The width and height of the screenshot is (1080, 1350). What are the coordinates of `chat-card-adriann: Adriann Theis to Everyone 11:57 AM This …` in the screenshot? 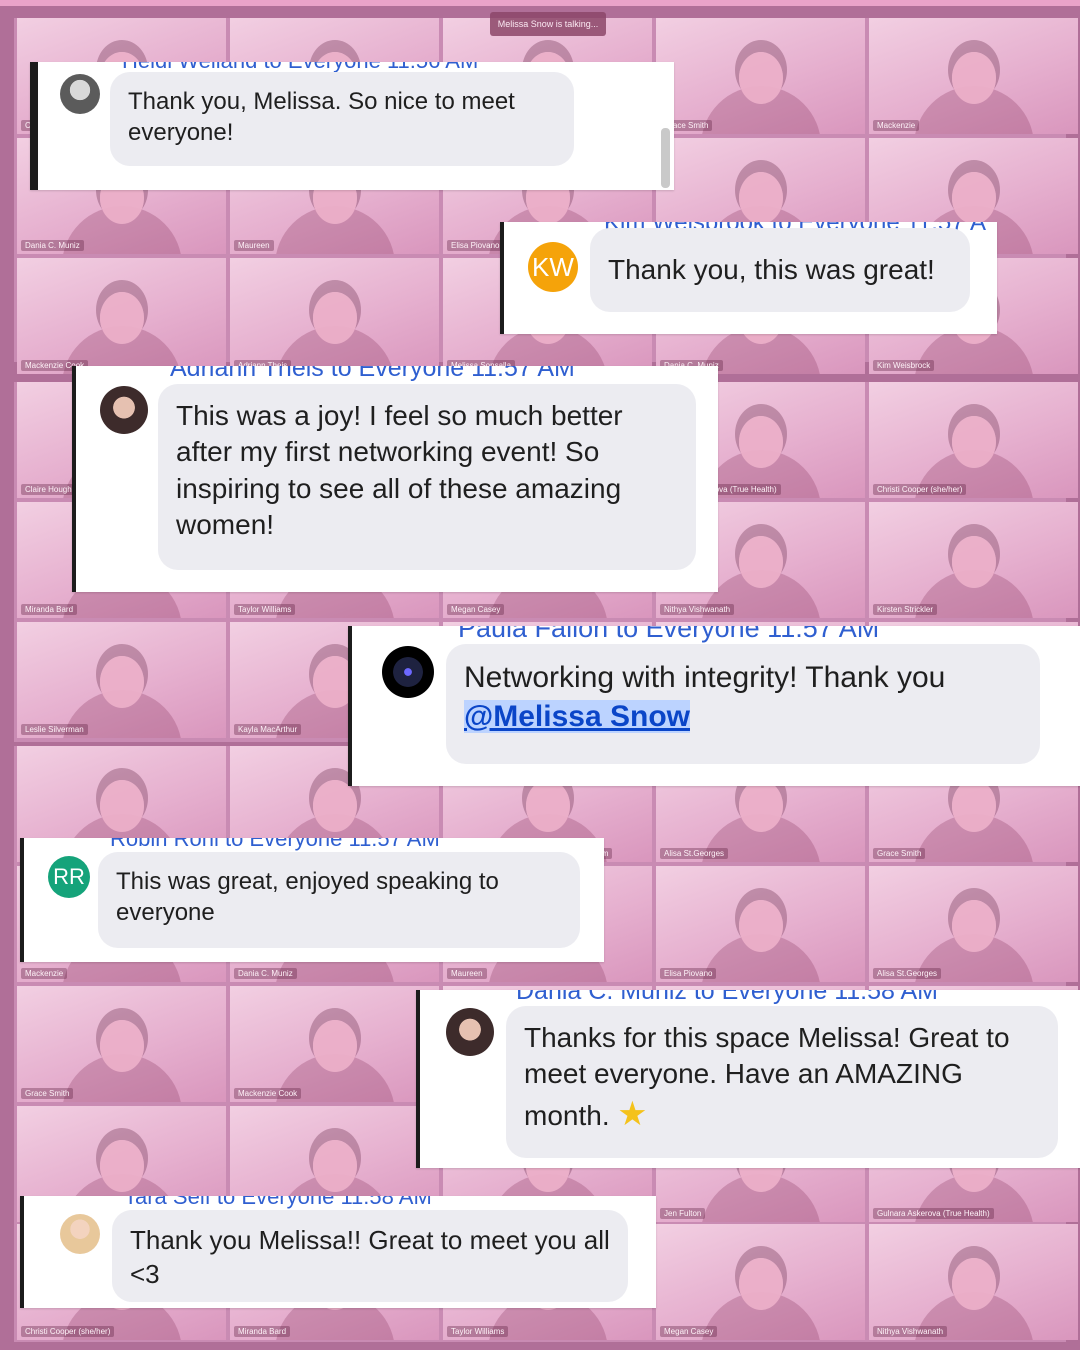 It's located at (395, 479).